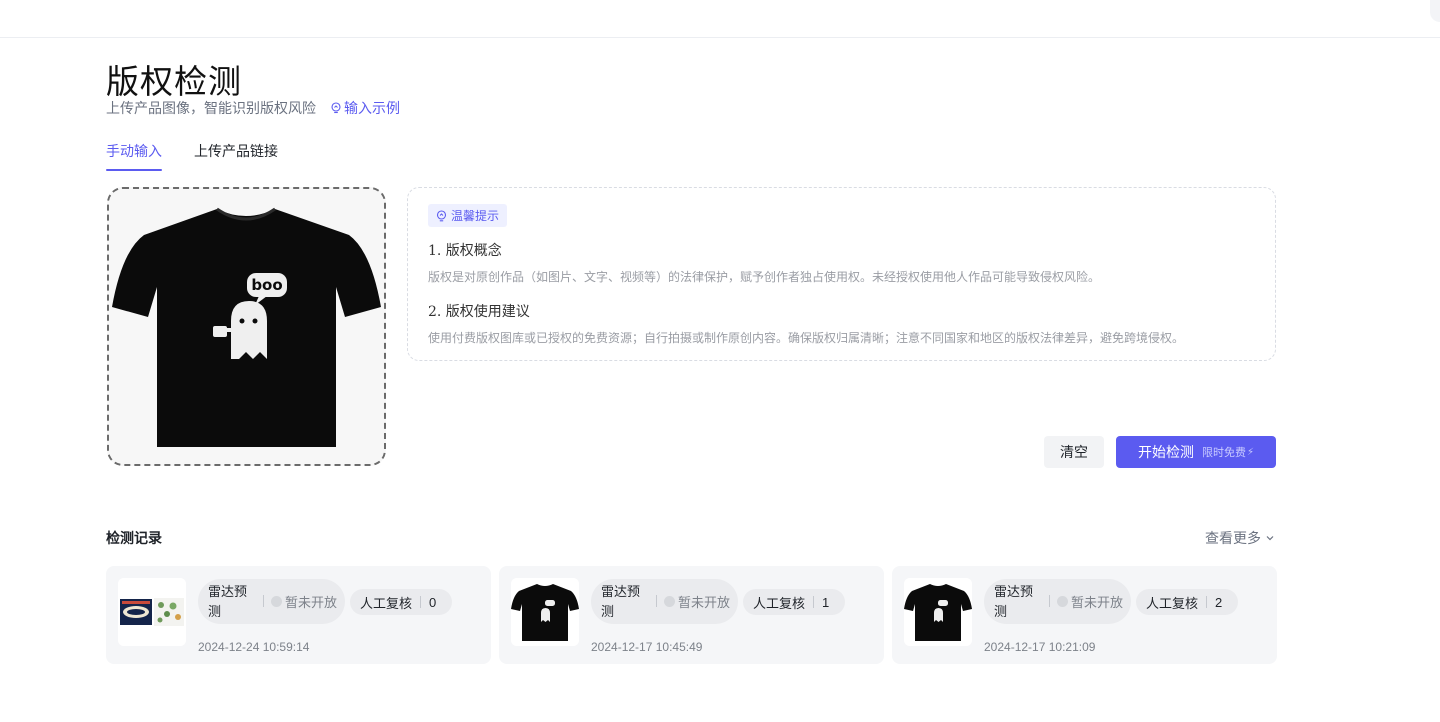 This screenshot has width=1440, height=722. I want to click on tab-manual-input: 手动输入, so click(134, 154).